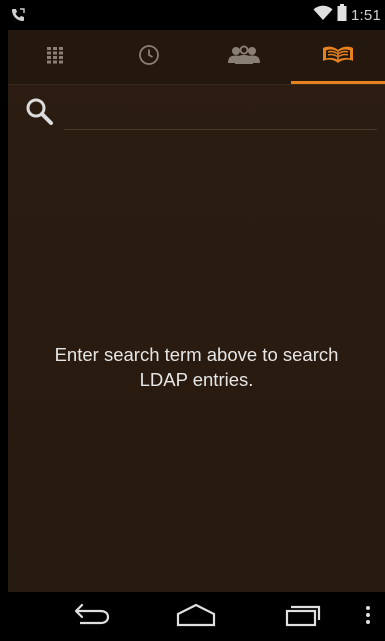 Image resolution: width=385 pixels, height=641 pixels. I want to click on clock-icon, so click(149, 57).